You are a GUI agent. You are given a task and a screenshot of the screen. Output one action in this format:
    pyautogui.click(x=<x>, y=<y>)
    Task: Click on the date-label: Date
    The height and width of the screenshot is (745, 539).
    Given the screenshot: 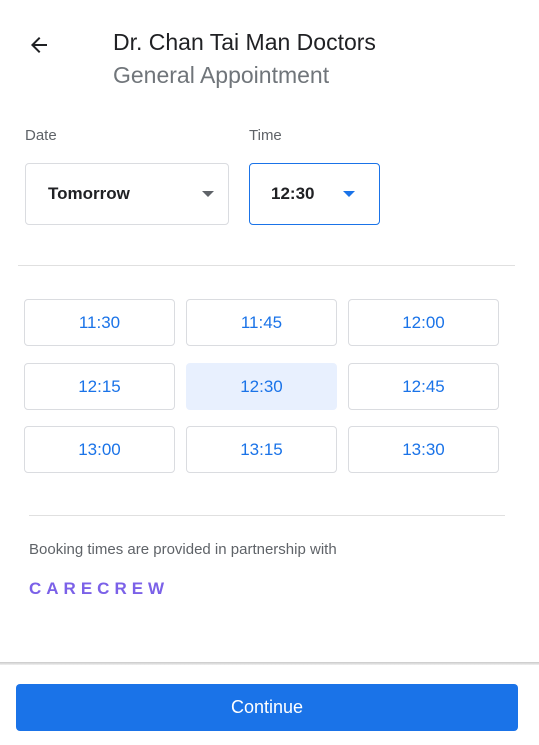 What is the action you would take?
    pyautogui.click(x=41, y=135)
    